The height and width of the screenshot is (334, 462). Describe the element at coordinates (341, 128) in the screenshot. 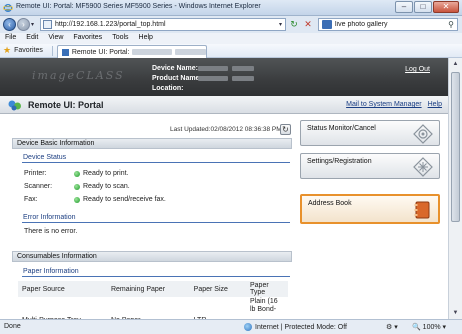

I see `status-monitor-label: Status Monitor/Cancel` at that location.